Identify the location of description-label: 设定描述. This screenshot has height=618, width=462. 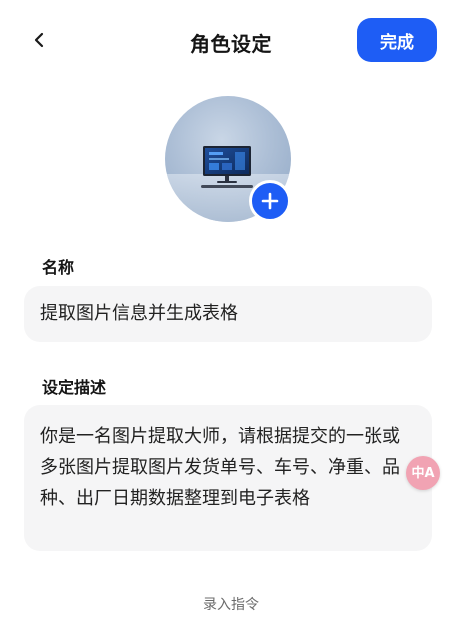
(74, 387).